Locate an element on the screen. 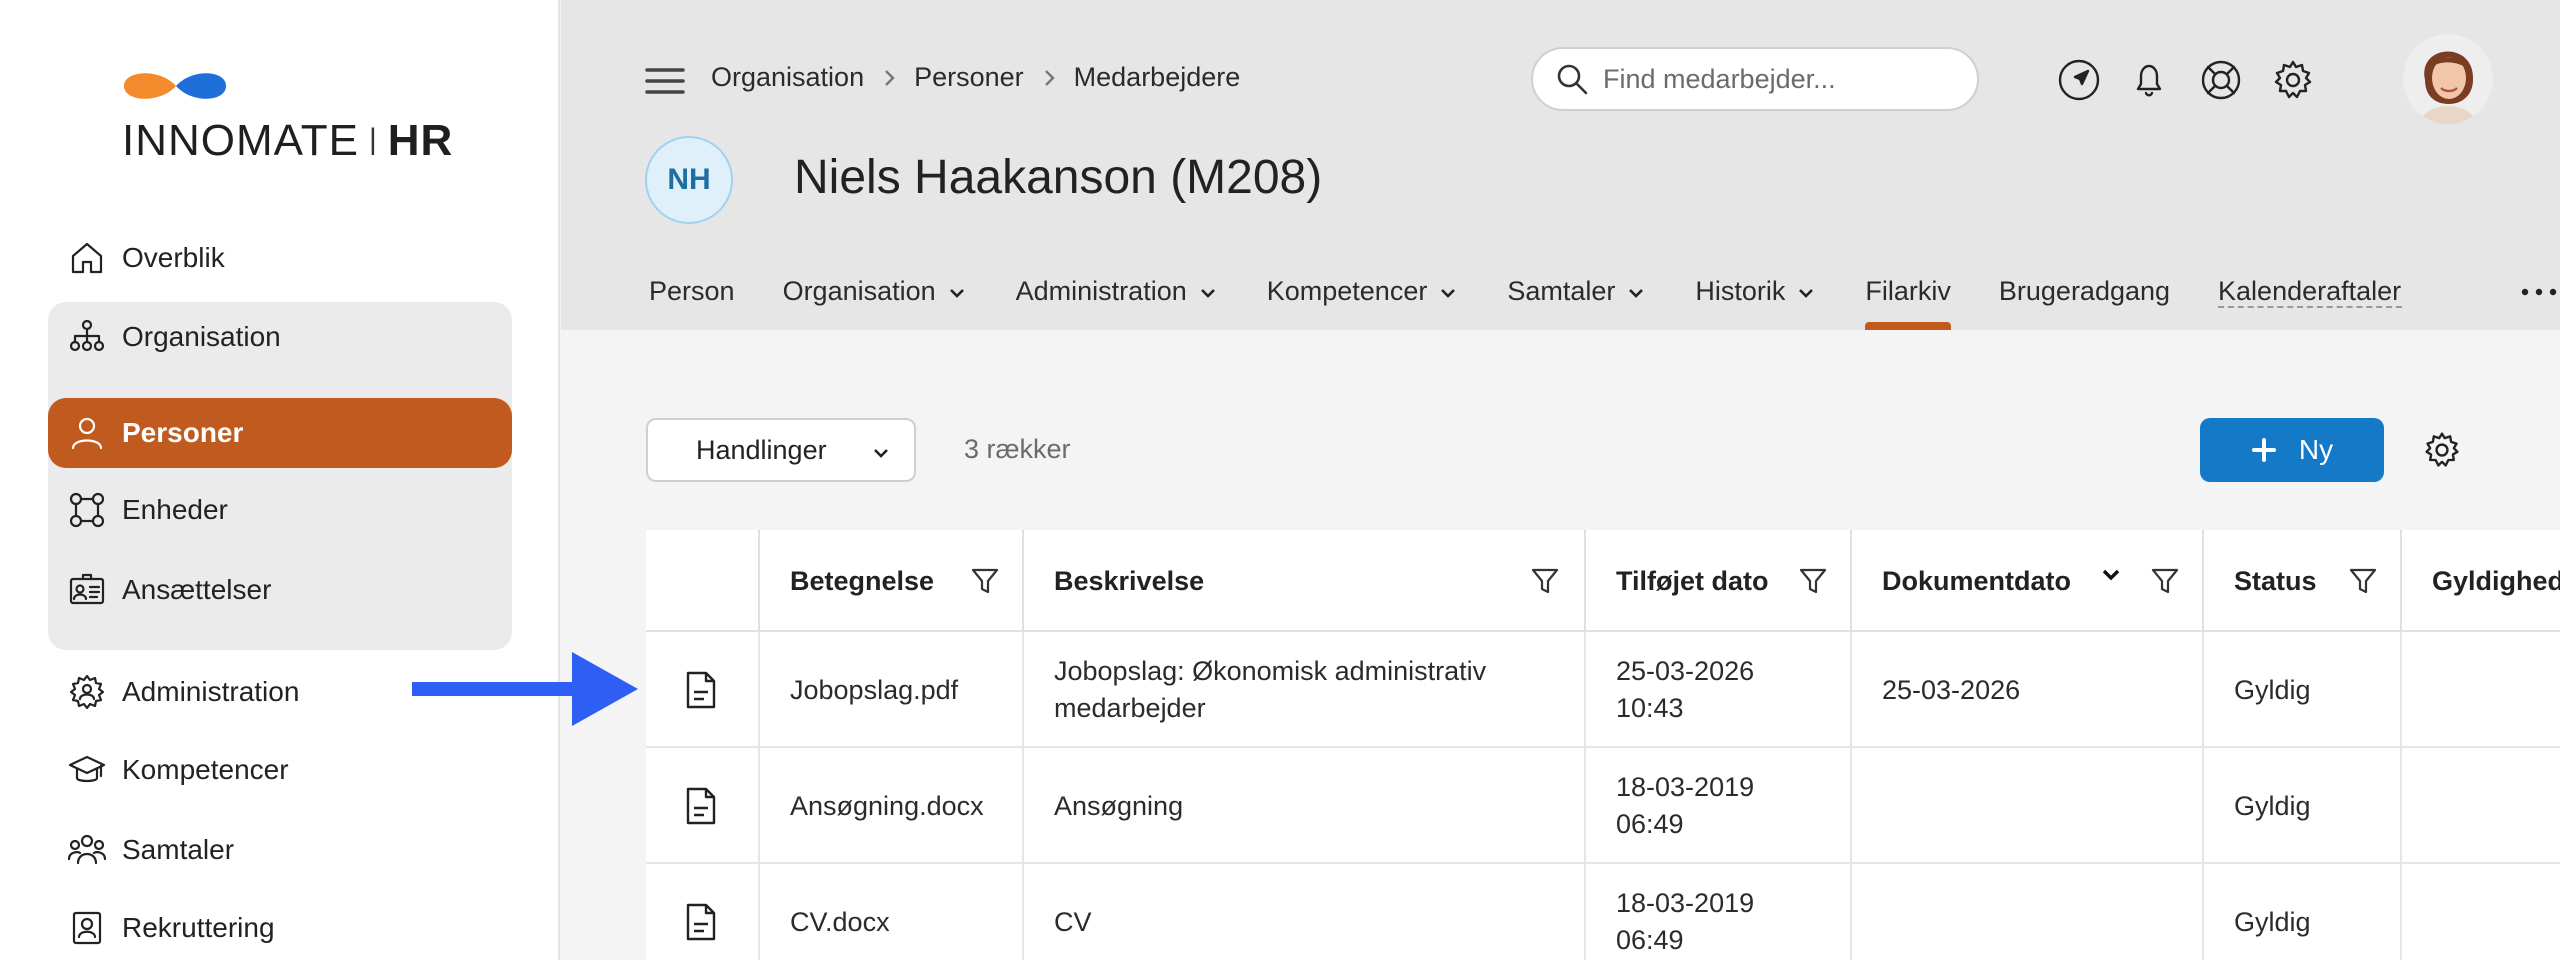 This screenshot has width=2560, height=960. person-icon is located at coordinates (87, 433).